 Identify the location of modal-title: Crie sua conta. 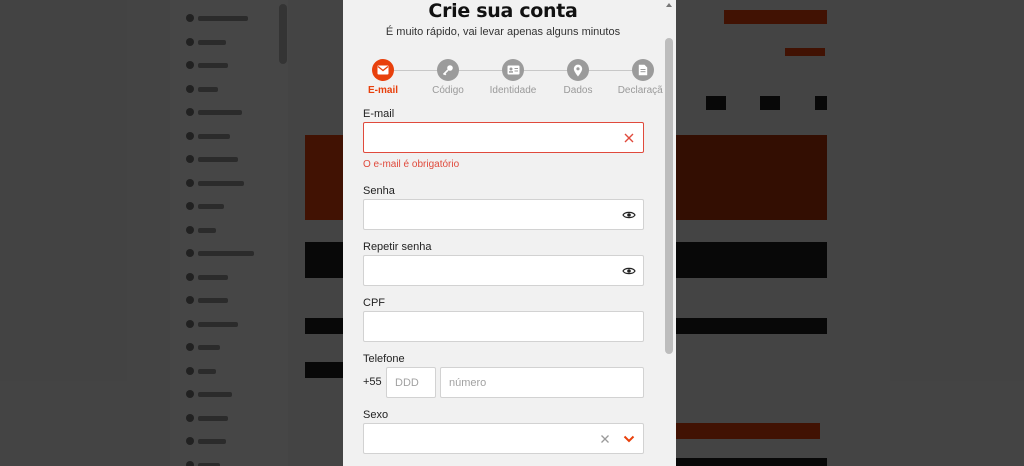
(503, 11).